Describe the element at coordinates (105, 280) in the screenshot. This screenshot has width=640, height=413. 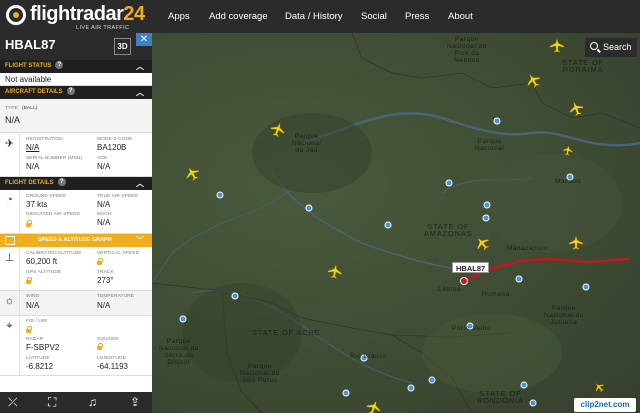
I see `track-value: 273°` at that location.